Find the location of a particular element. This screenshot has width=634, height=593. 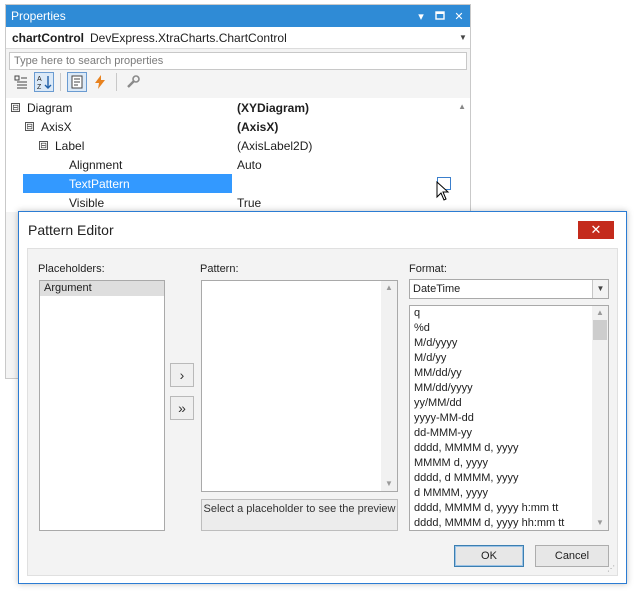

close-button: ✕ is located at coordinates (596, 230).